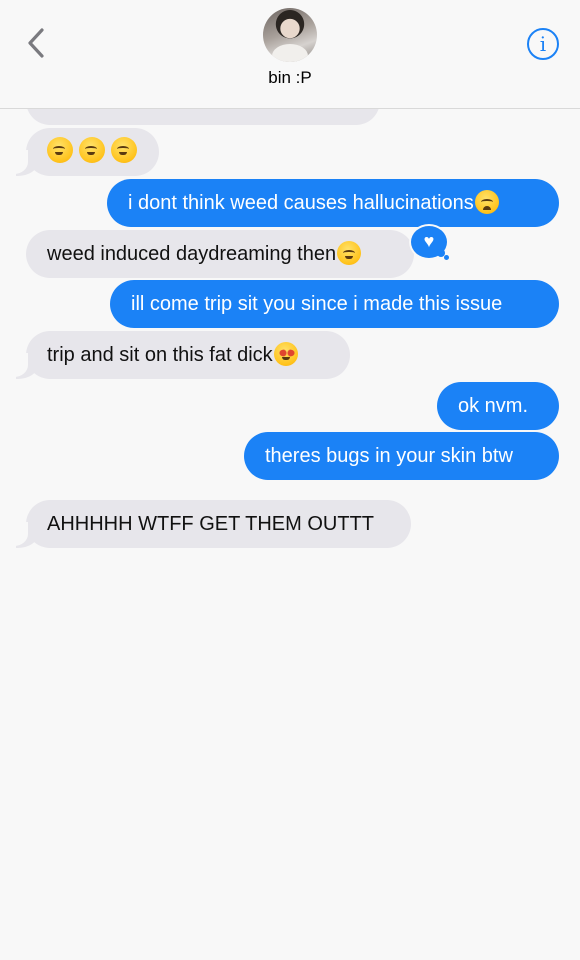 The height and width of the screenshot is (960, 580). What do you see at coordinates (446, 257) in the screenshot?
I see `reaction-tail-dot` at bounding box center [446, 257].